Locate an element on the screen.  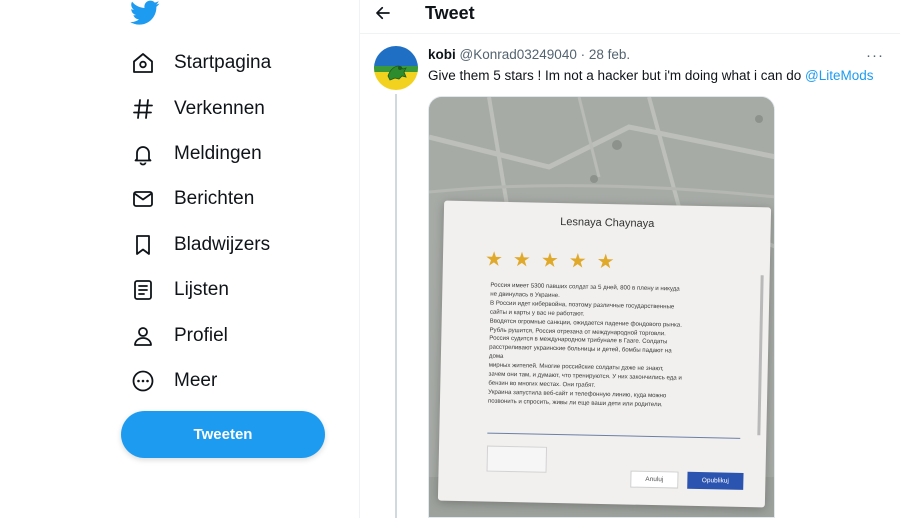
nav-item-explore: Verkennen is located at coordinates (198, 109).